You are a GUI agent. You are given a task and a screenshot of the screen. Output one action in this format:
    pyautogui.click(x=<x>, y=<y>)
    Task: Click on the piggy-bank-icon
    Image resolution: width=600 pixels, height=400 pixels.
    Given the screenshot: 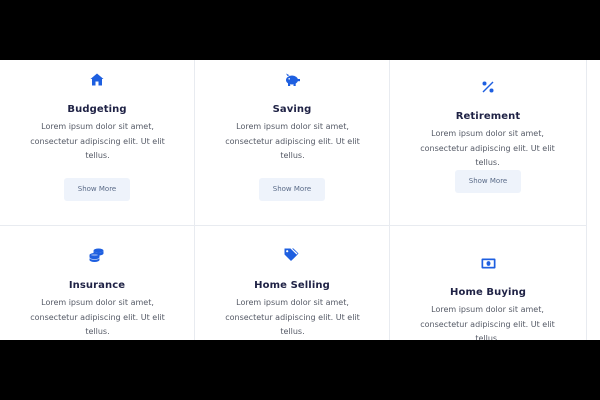 What is the action you would take?
    pyautogui.click(x=293, y=79)
    